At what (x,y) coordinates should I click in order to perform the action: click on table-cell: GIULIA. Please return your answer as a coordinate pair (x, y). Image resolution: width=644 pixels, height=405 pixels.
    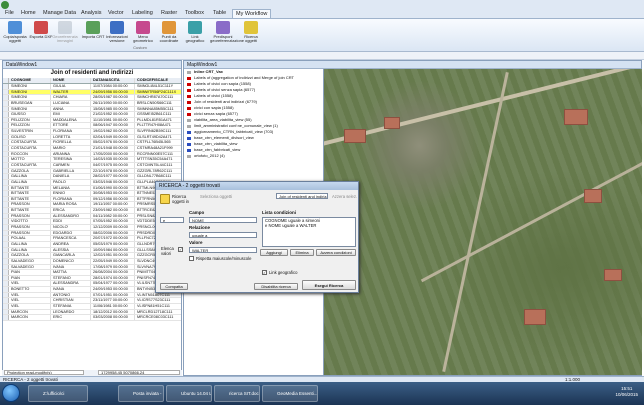
    Looking at the image, I should click on (71, 86).